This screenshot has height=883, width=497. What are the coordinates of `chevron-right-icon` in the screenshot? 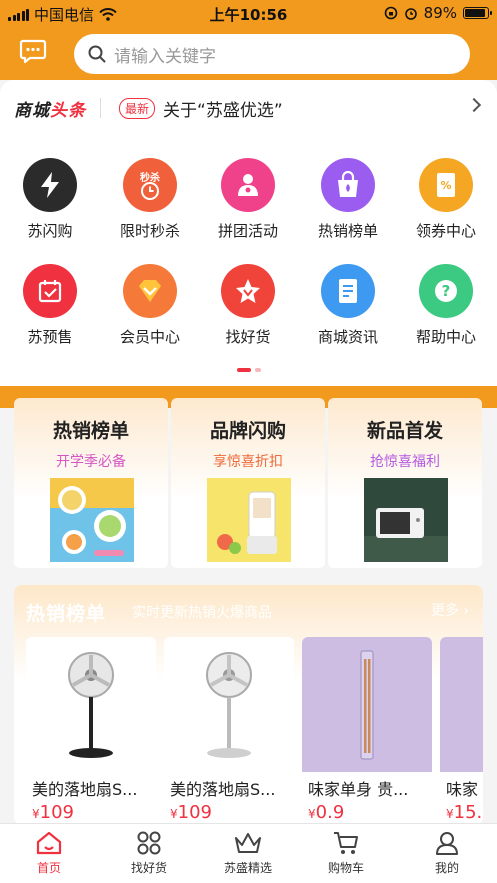 It's located at (474, 105).